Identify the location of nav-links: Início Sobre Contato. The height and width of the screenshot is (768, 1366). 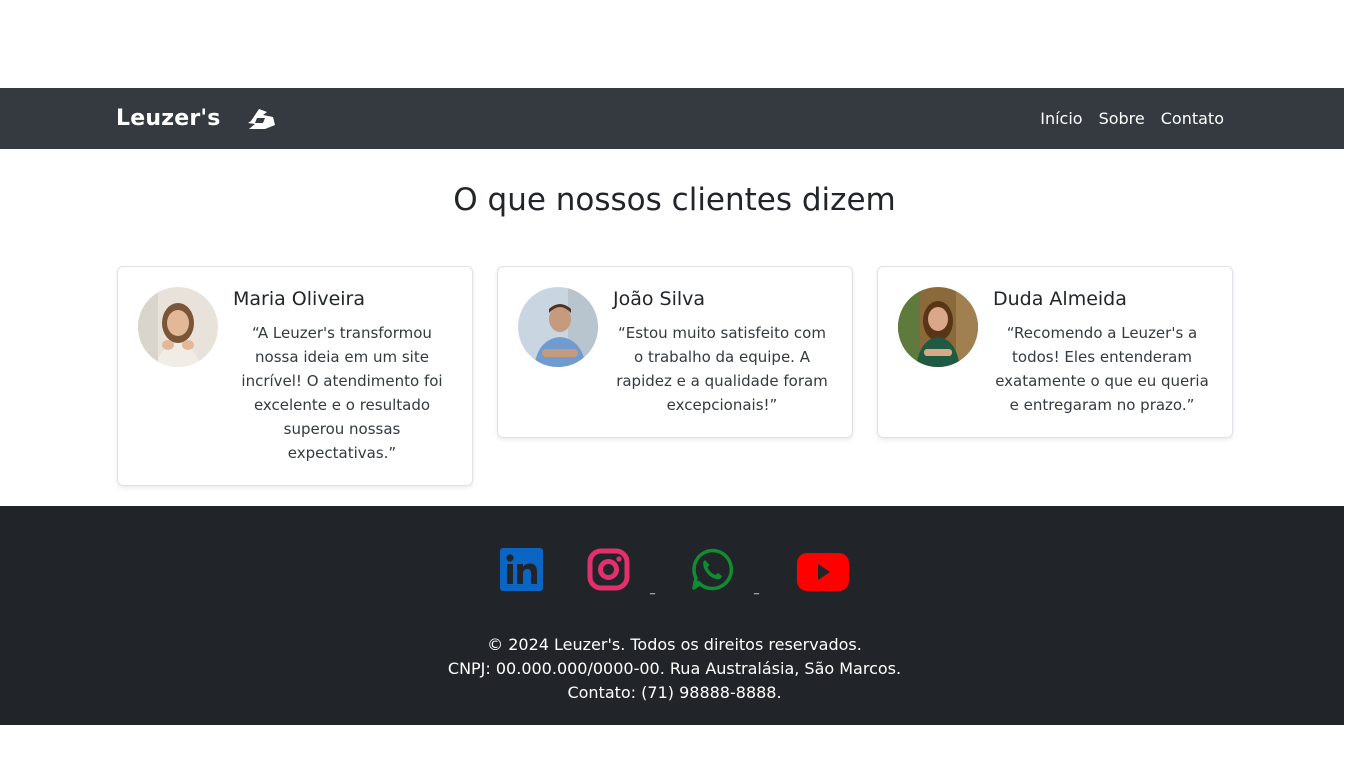
(1132, 118).